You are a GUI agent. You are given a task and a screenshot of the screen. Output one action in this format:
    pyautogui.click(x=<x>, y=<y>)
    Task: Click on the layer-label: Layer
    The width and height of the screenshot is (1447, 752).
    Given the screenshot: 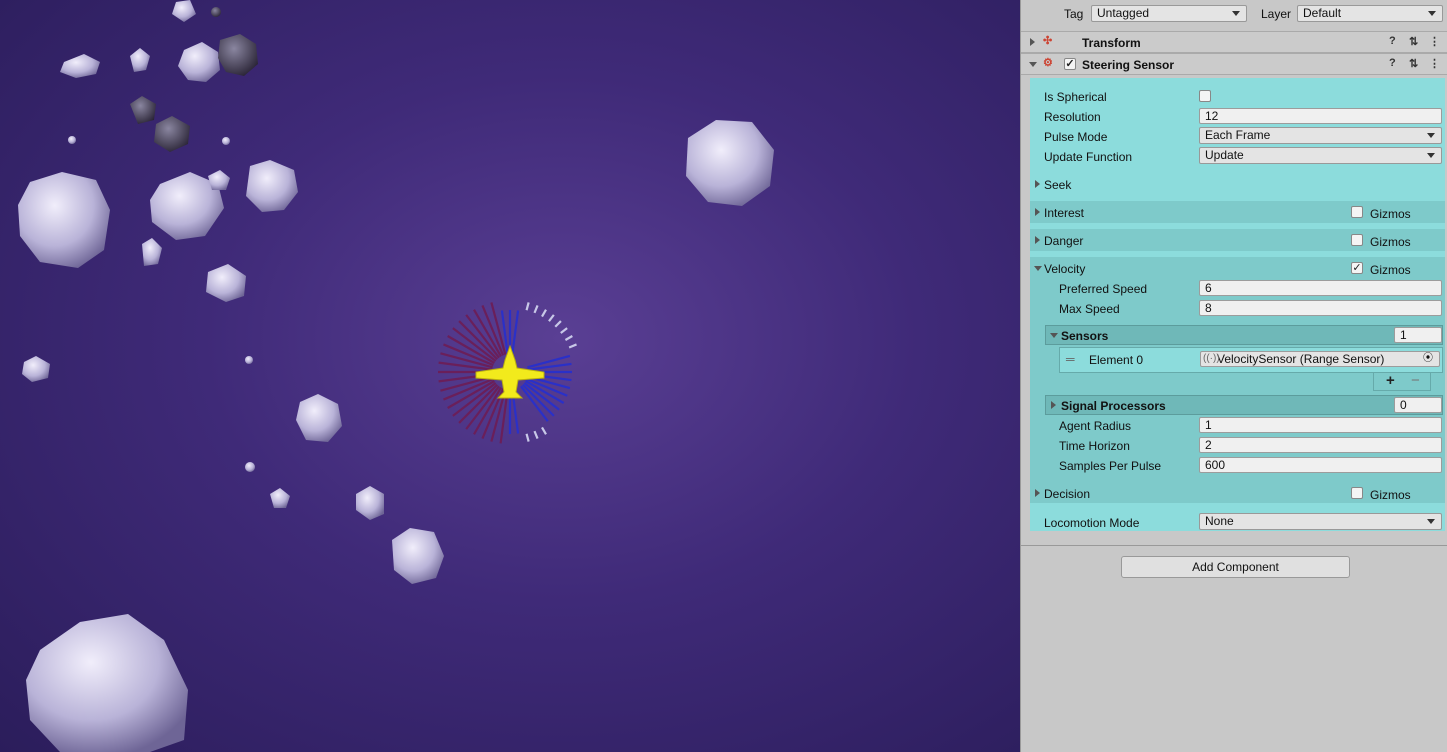 What is the action you would take?
    pyautogui.click(x=1276, y=14)
    